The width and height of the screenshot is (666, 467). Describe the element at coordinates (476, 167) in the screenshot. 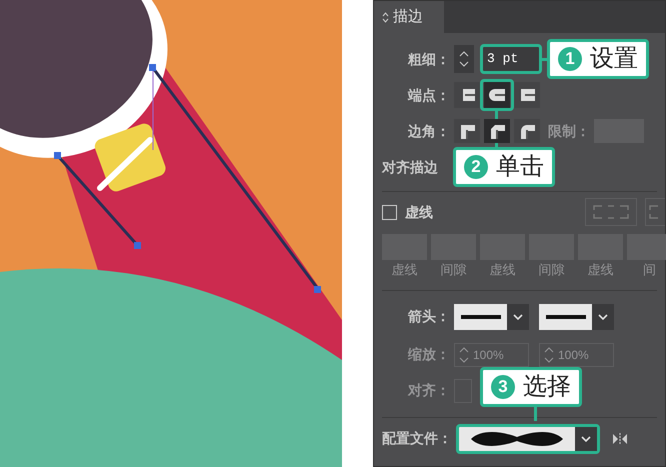

I see `step-number: 2` at that location.